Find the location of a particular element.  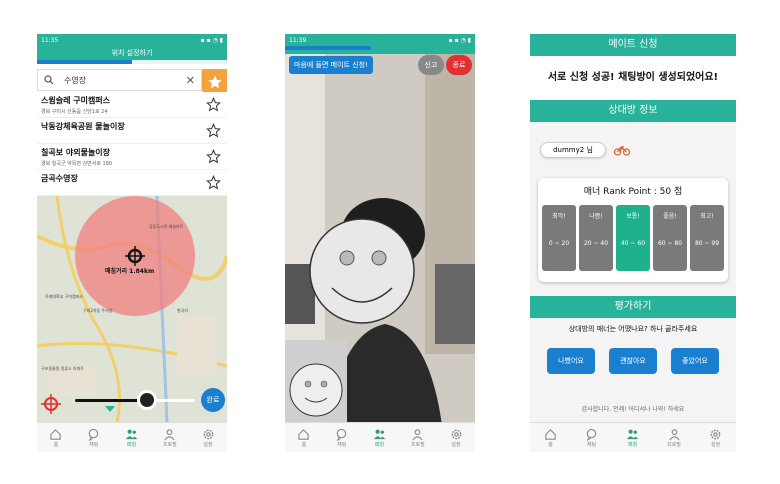

rank-level-selected: 보통! 40 ~ 60 is located at coordinates (633, 238).